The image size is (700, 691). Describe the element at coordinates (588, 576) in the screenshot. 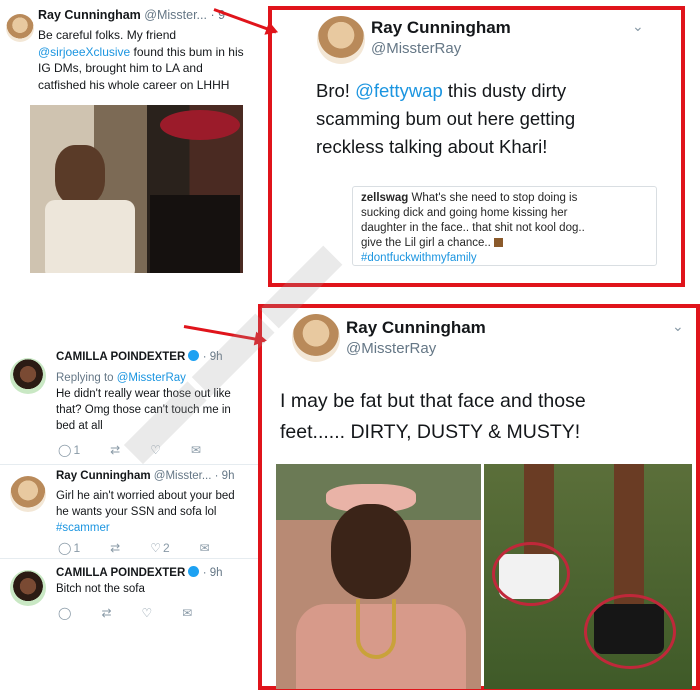

I see `tweet-photo-feet` at that location.